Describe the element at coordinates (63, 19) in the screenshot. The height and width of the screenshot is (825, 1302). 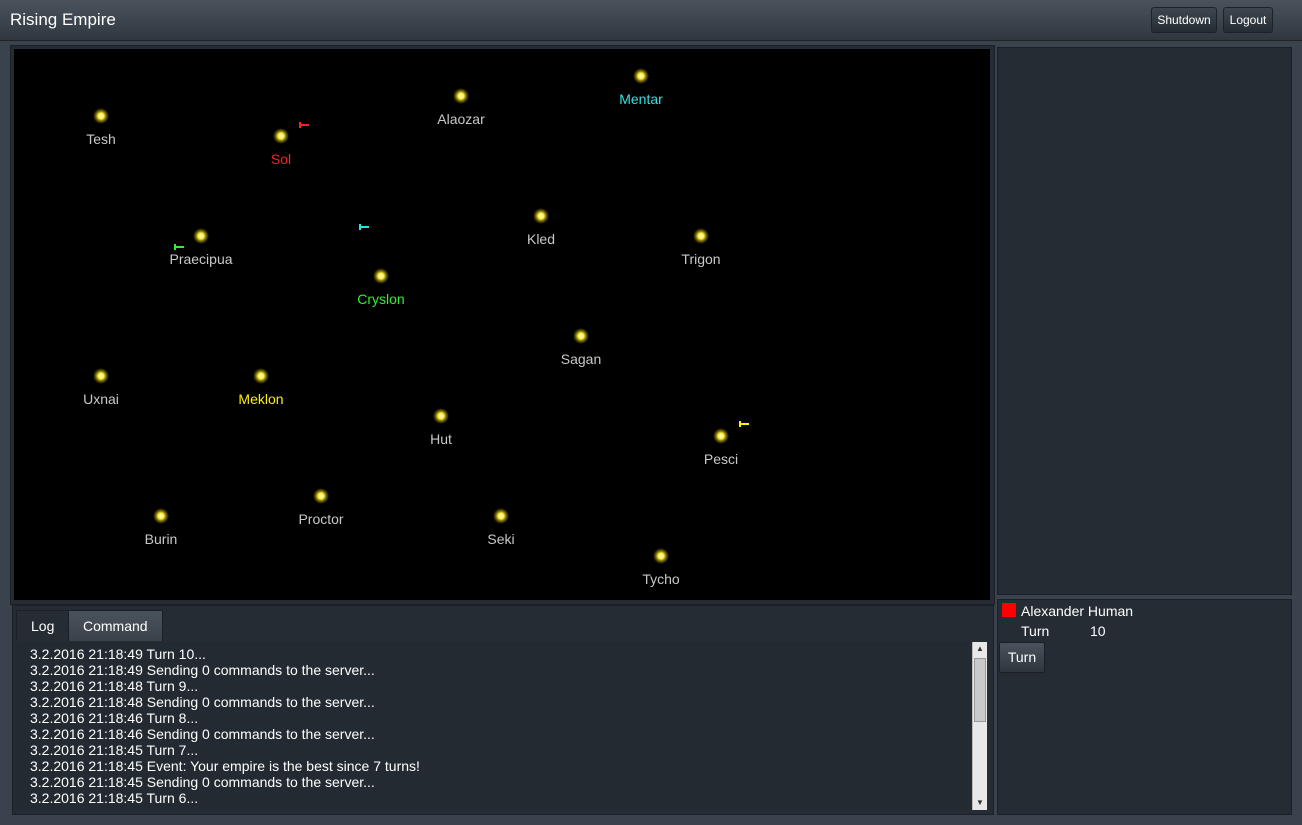
I see `app-title: Rising Empire` at that location.